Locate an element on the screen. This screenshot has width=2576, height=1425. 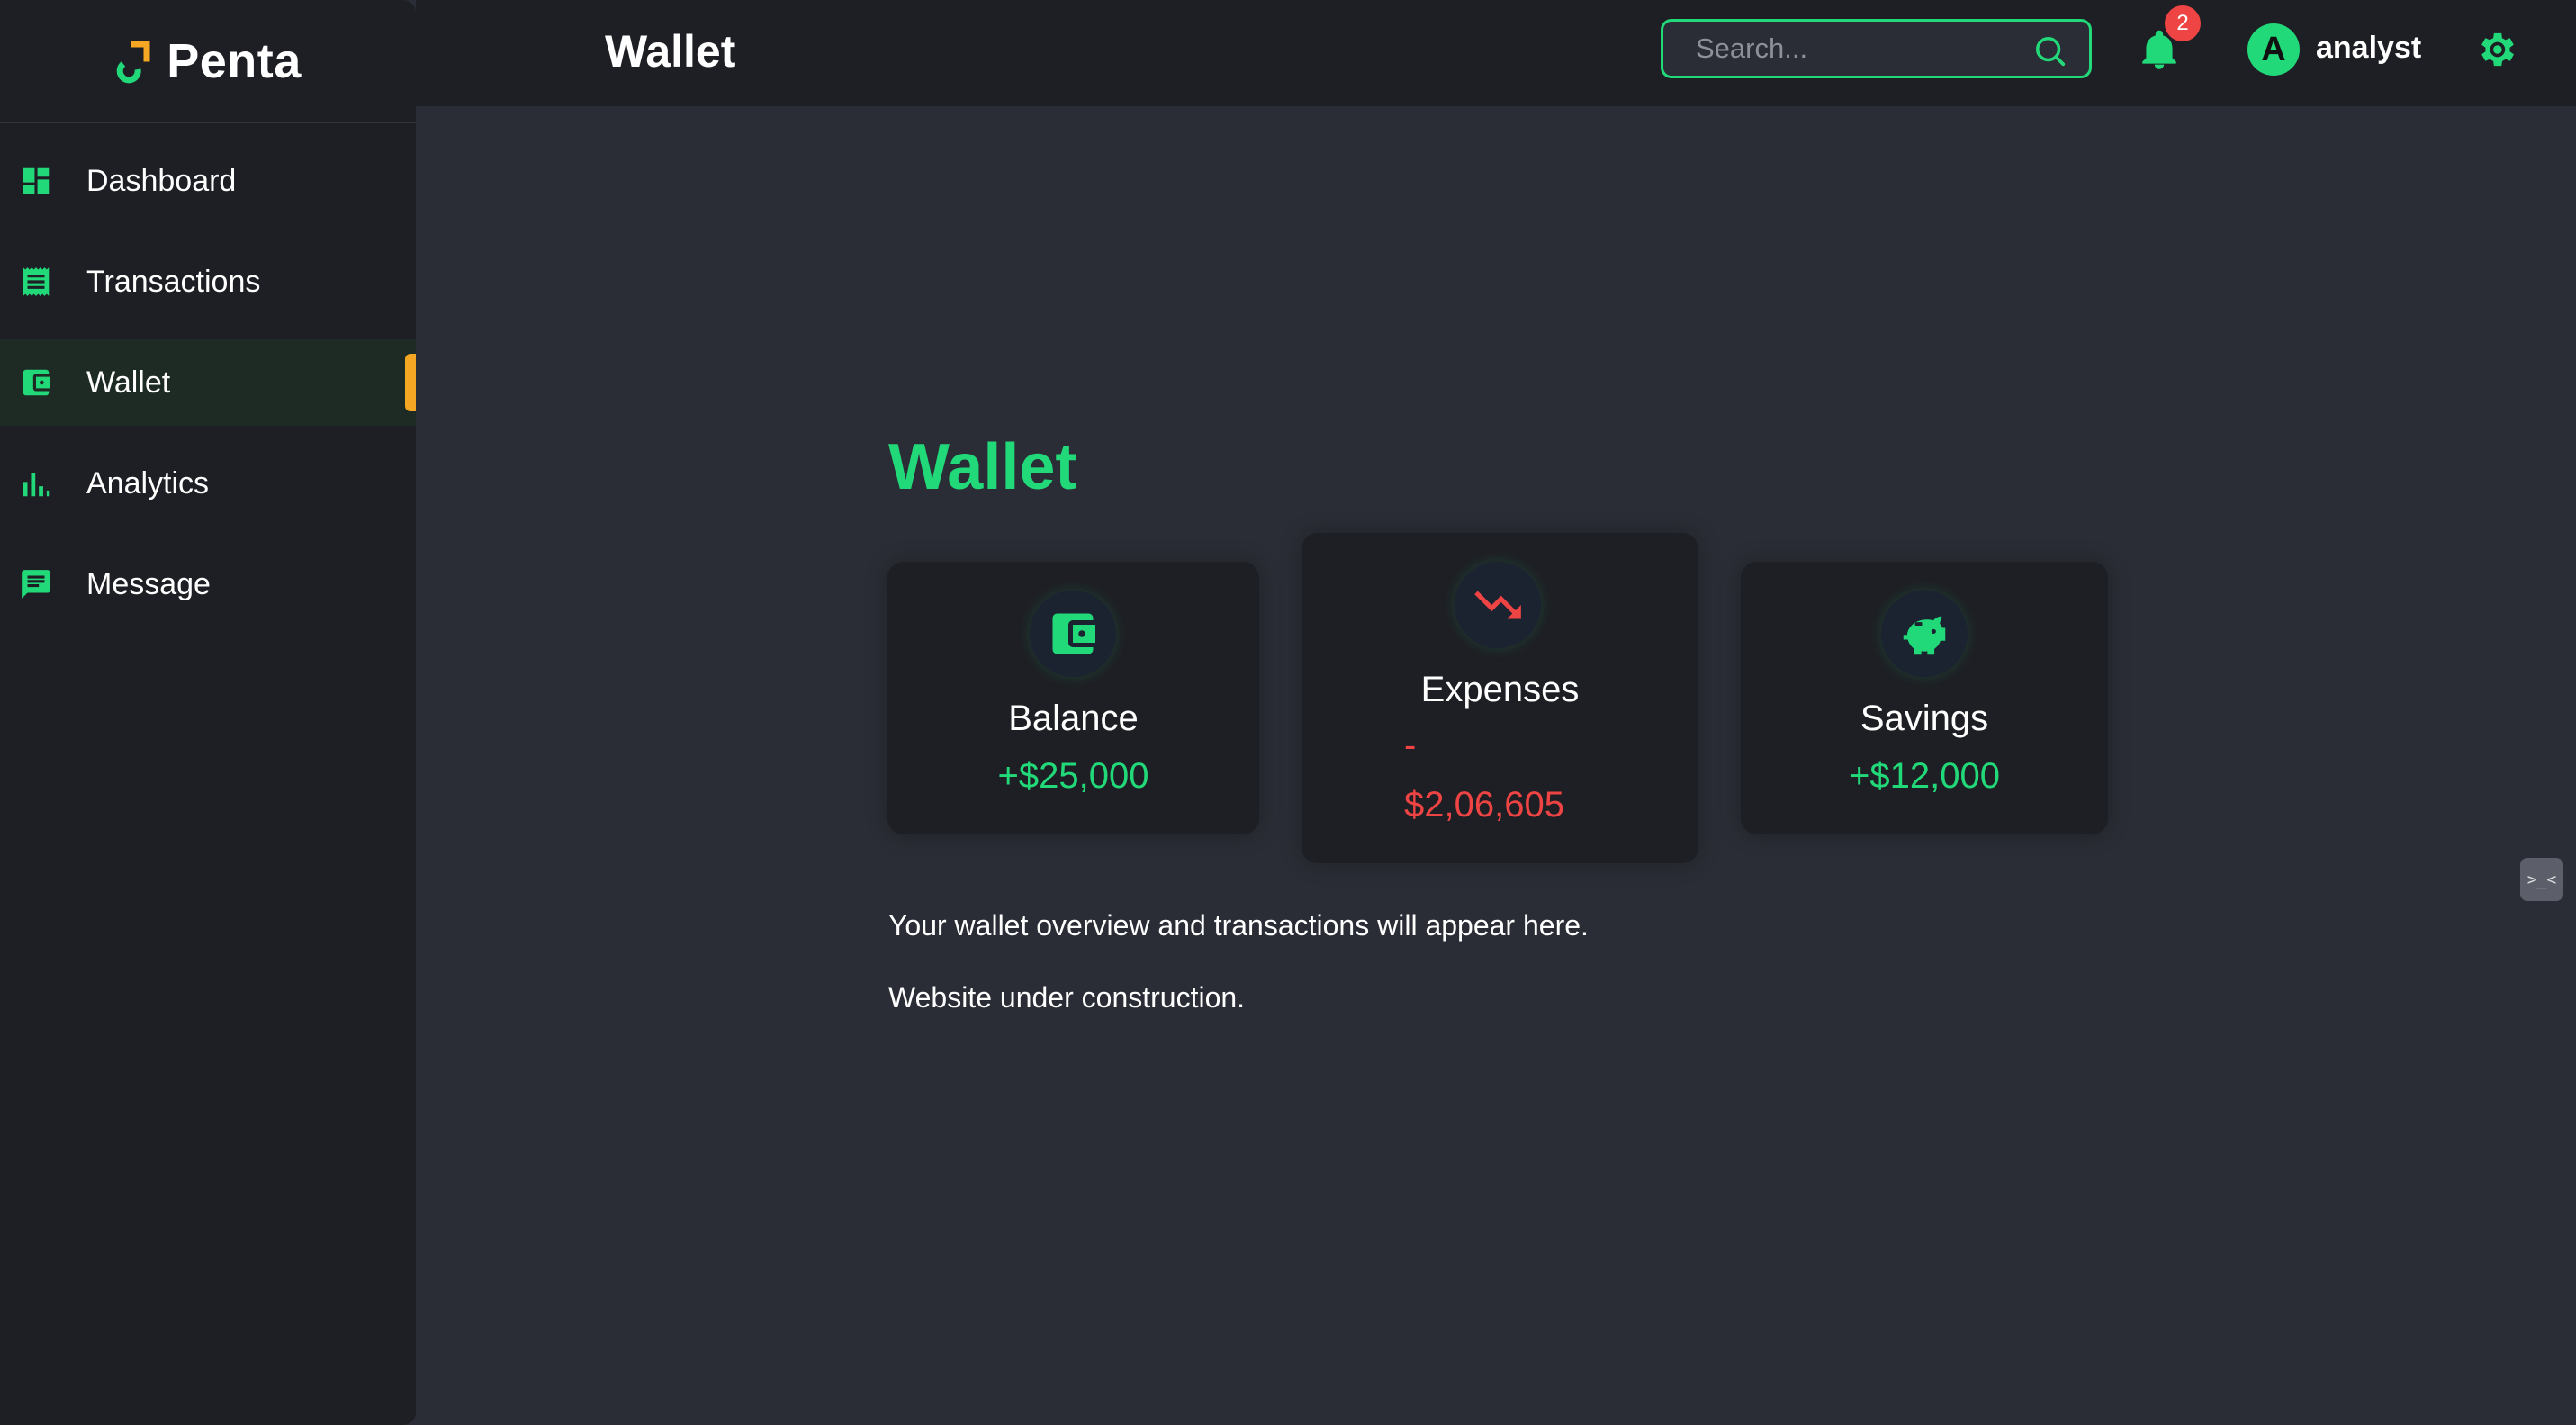
brand: Penta is located at coordinates (208, 61).